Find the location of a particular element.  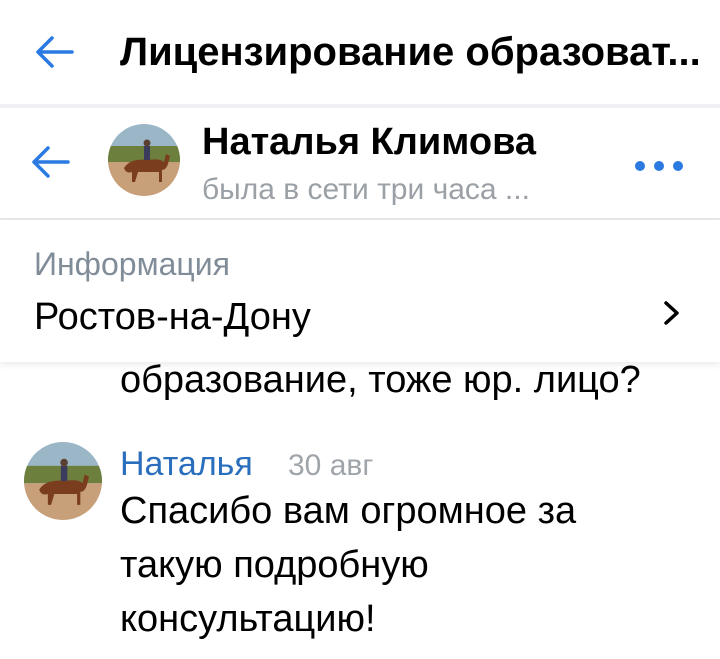

chat-back-button is located at coordinates (50, 162).